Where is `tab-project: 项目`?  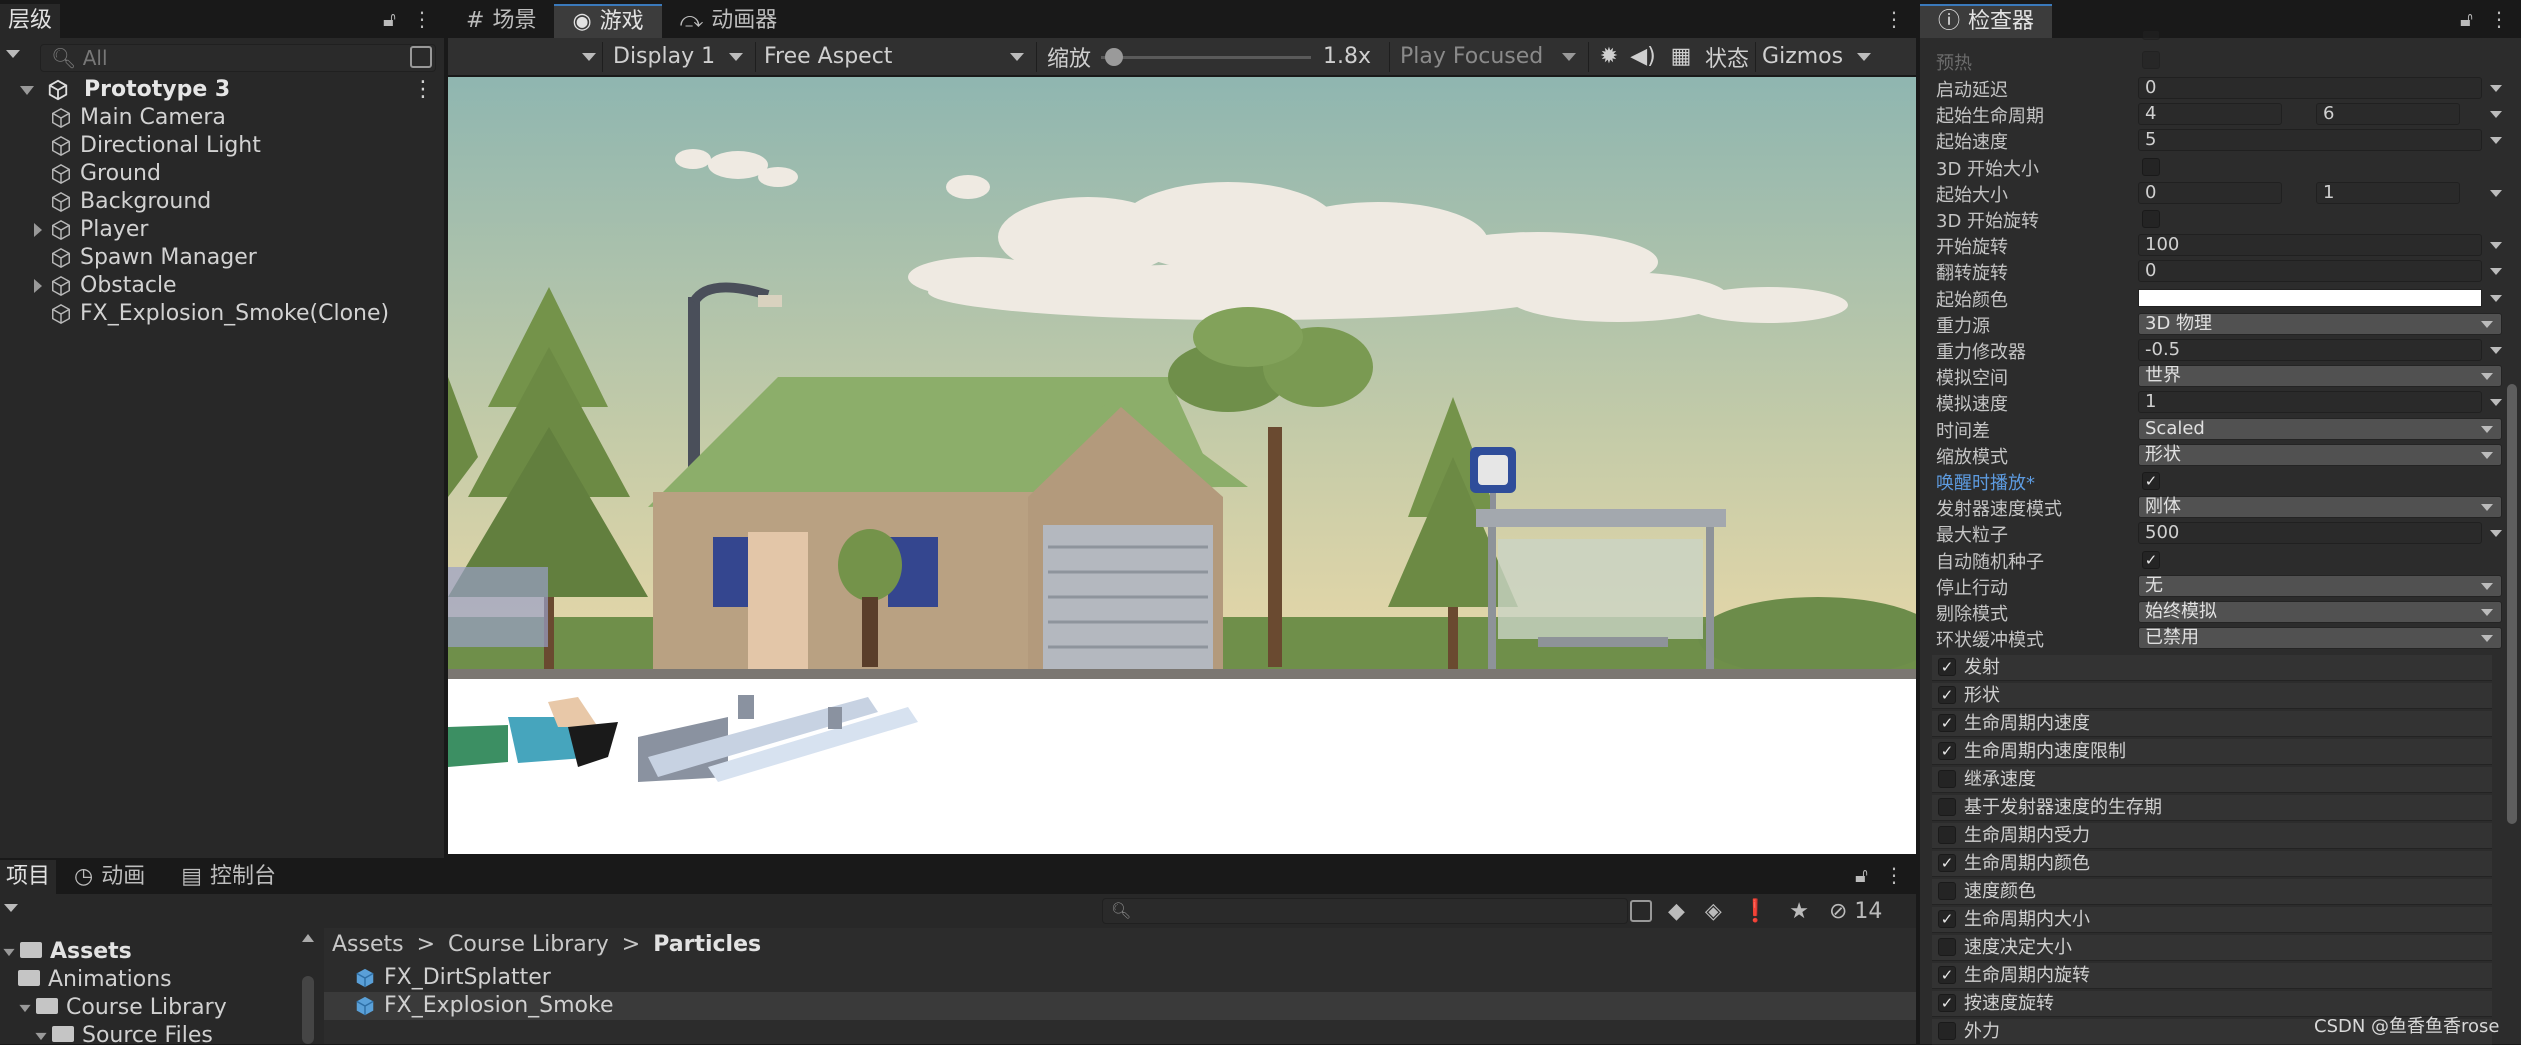 tab-project: 项目 is located at coordinates (28, 877).